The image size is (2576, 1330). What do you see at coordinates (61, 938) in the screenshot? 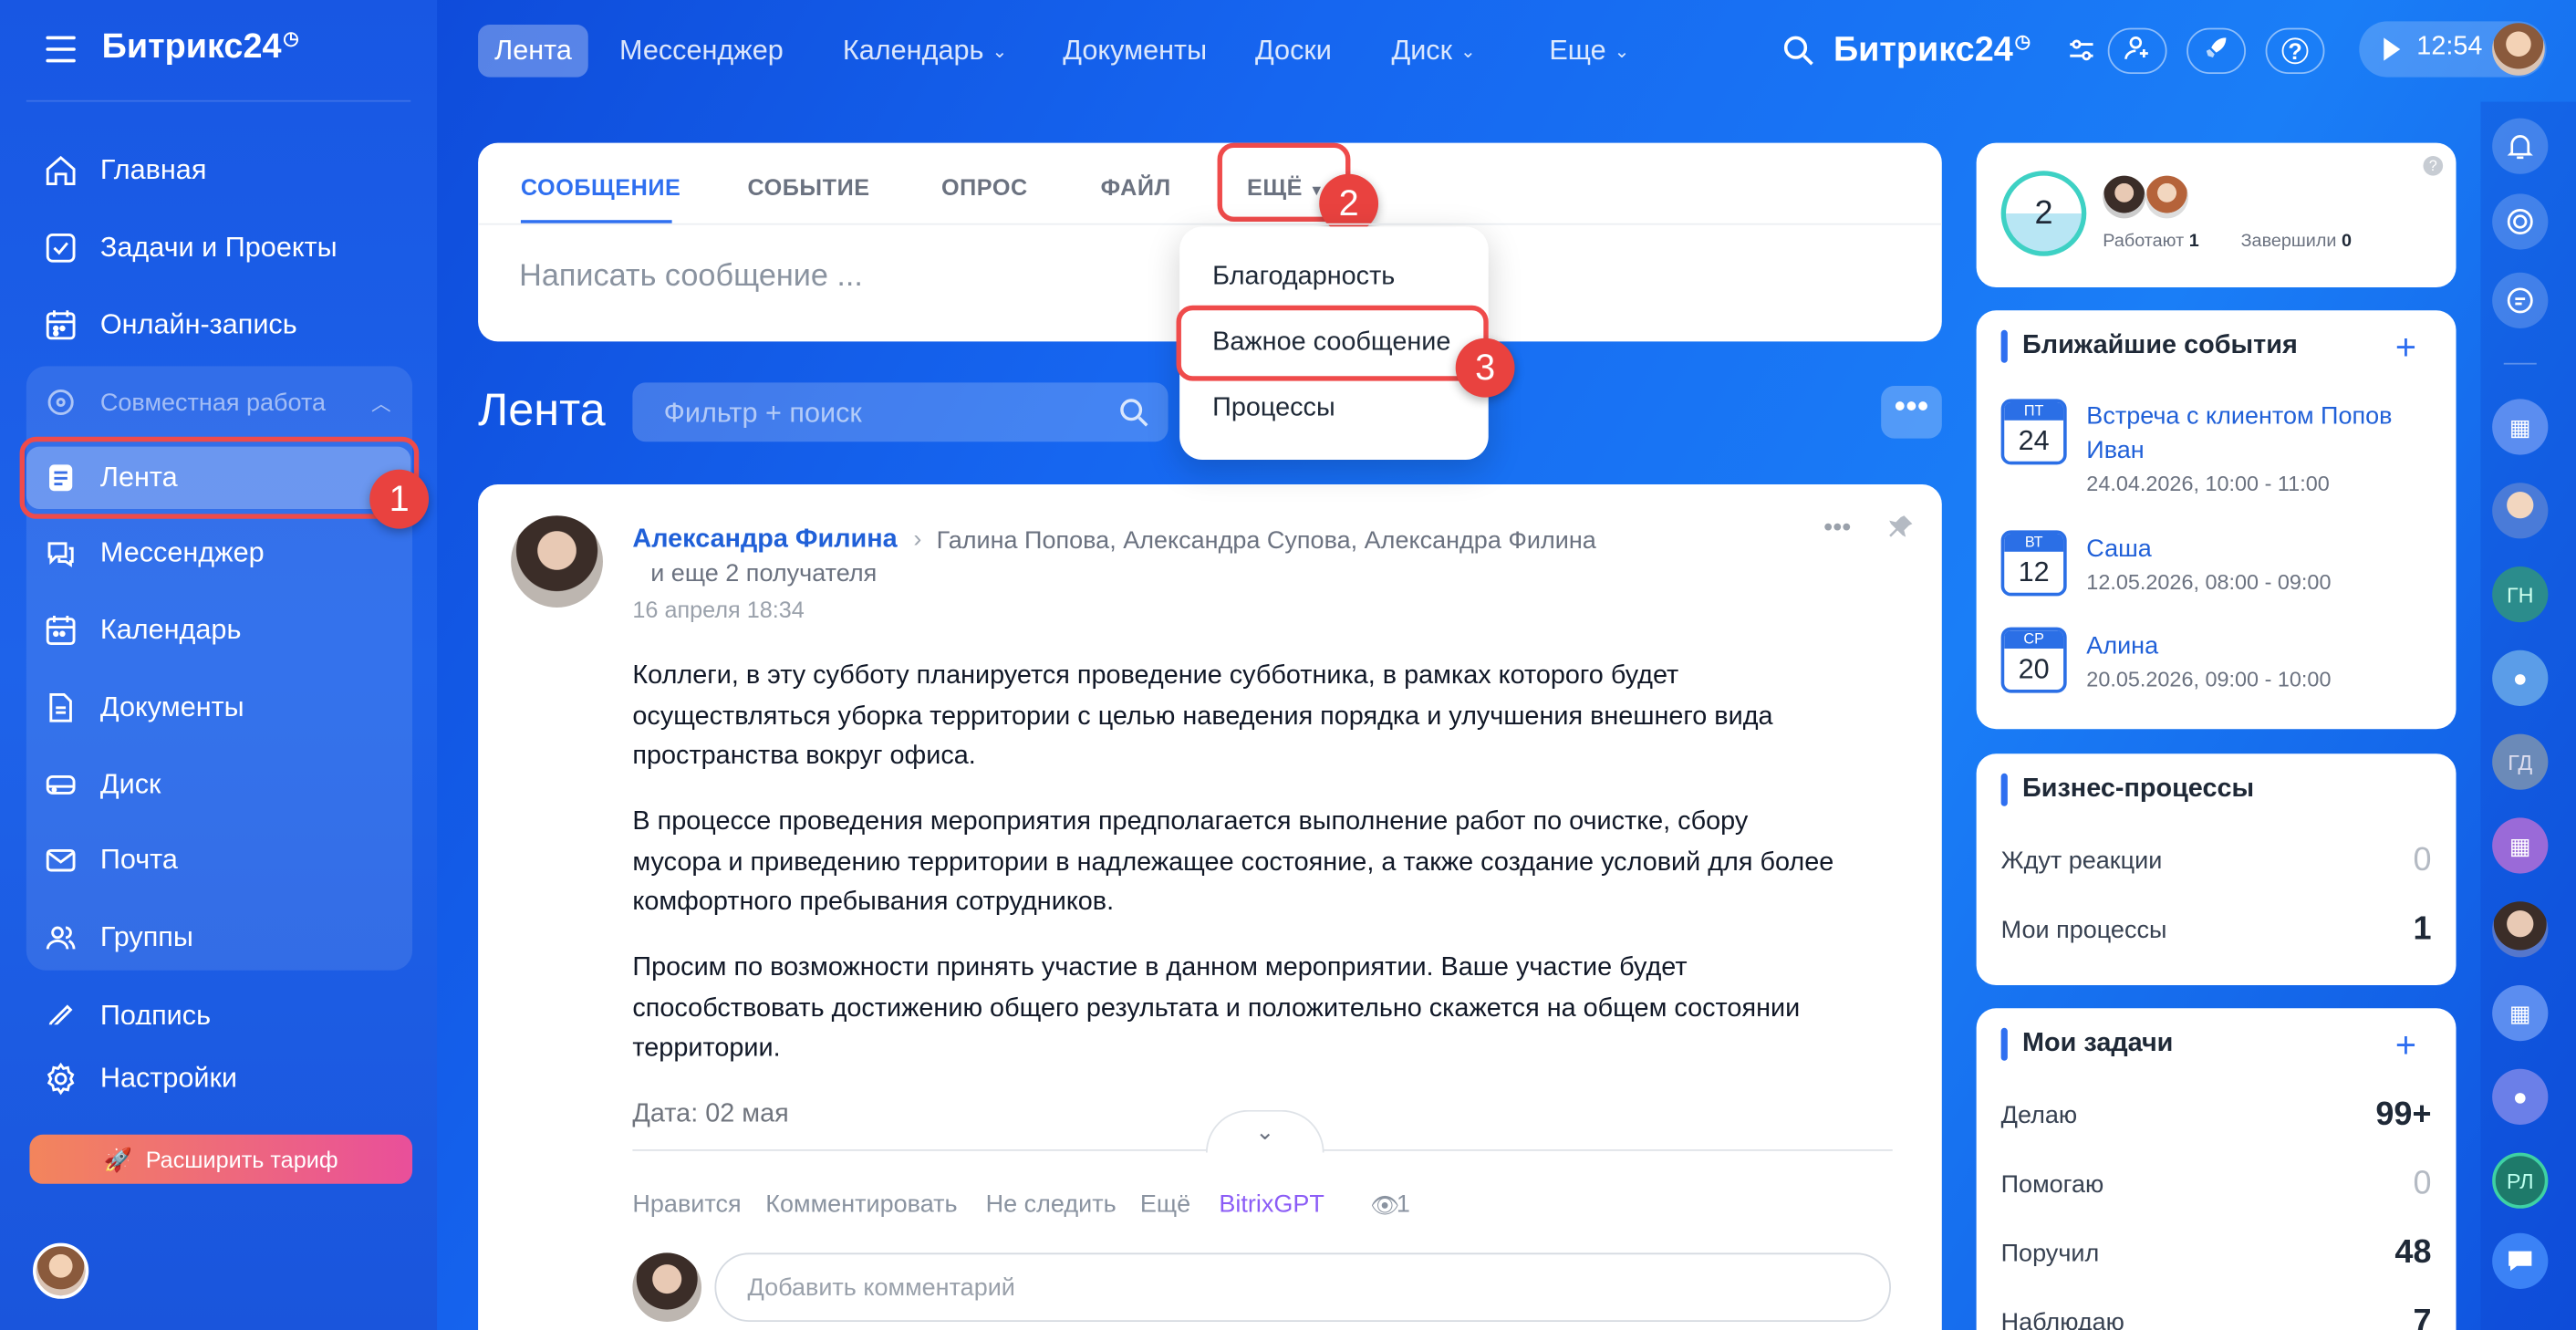
I see `users-icon` at bounding box center [61, 938].